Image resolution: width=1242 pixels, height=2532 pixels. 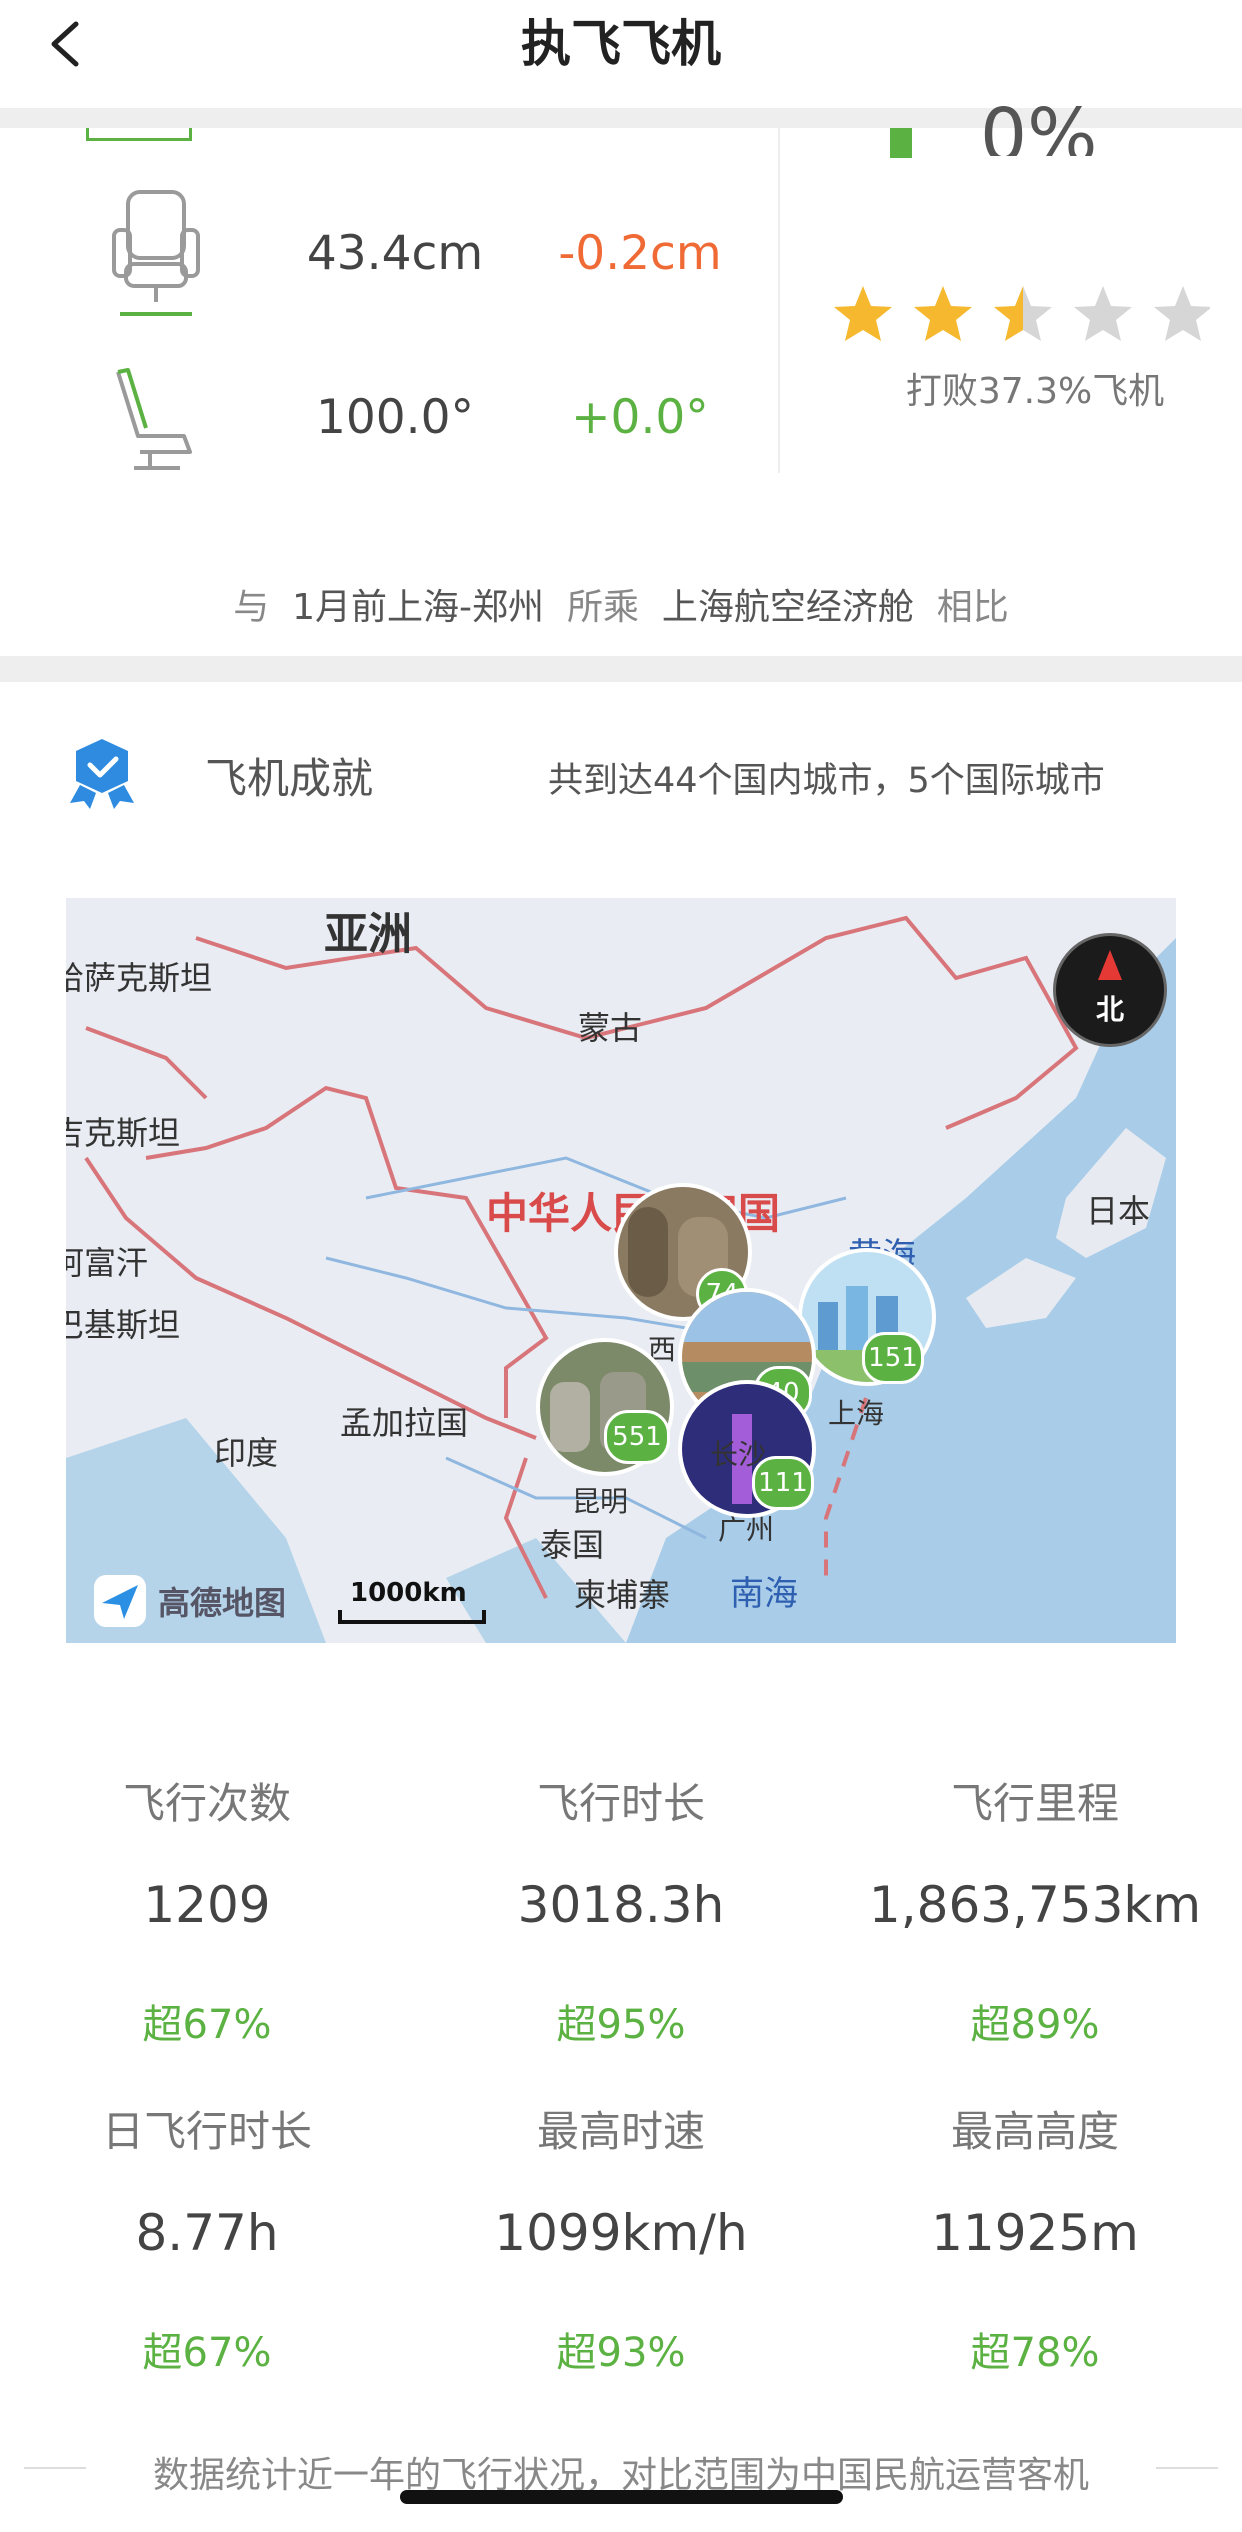 What do you see at coordinates (395, 417) in the screenshot?
I see `seat-angle-value: 100.0°` at bounding box center [395, 417].